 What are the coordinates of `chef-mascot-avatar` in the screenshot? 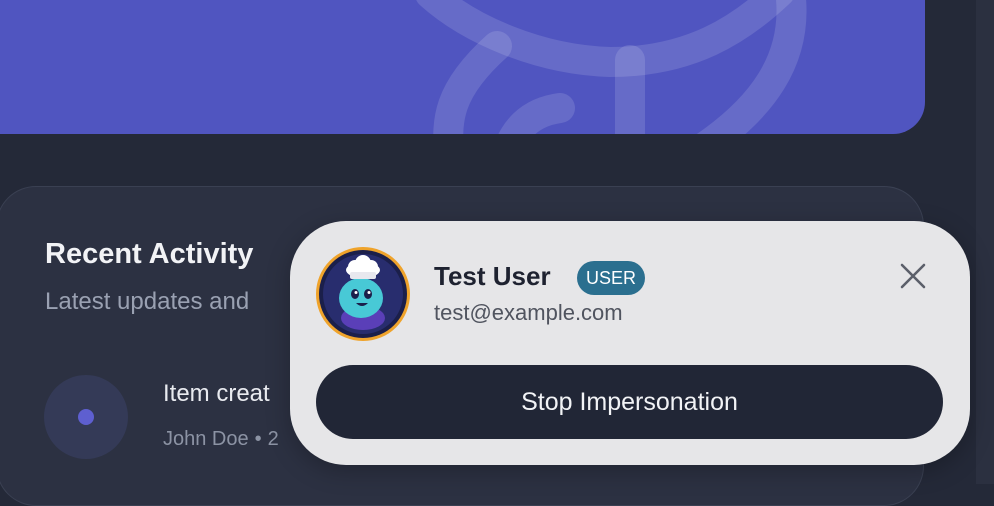 It's located at (363, 294).